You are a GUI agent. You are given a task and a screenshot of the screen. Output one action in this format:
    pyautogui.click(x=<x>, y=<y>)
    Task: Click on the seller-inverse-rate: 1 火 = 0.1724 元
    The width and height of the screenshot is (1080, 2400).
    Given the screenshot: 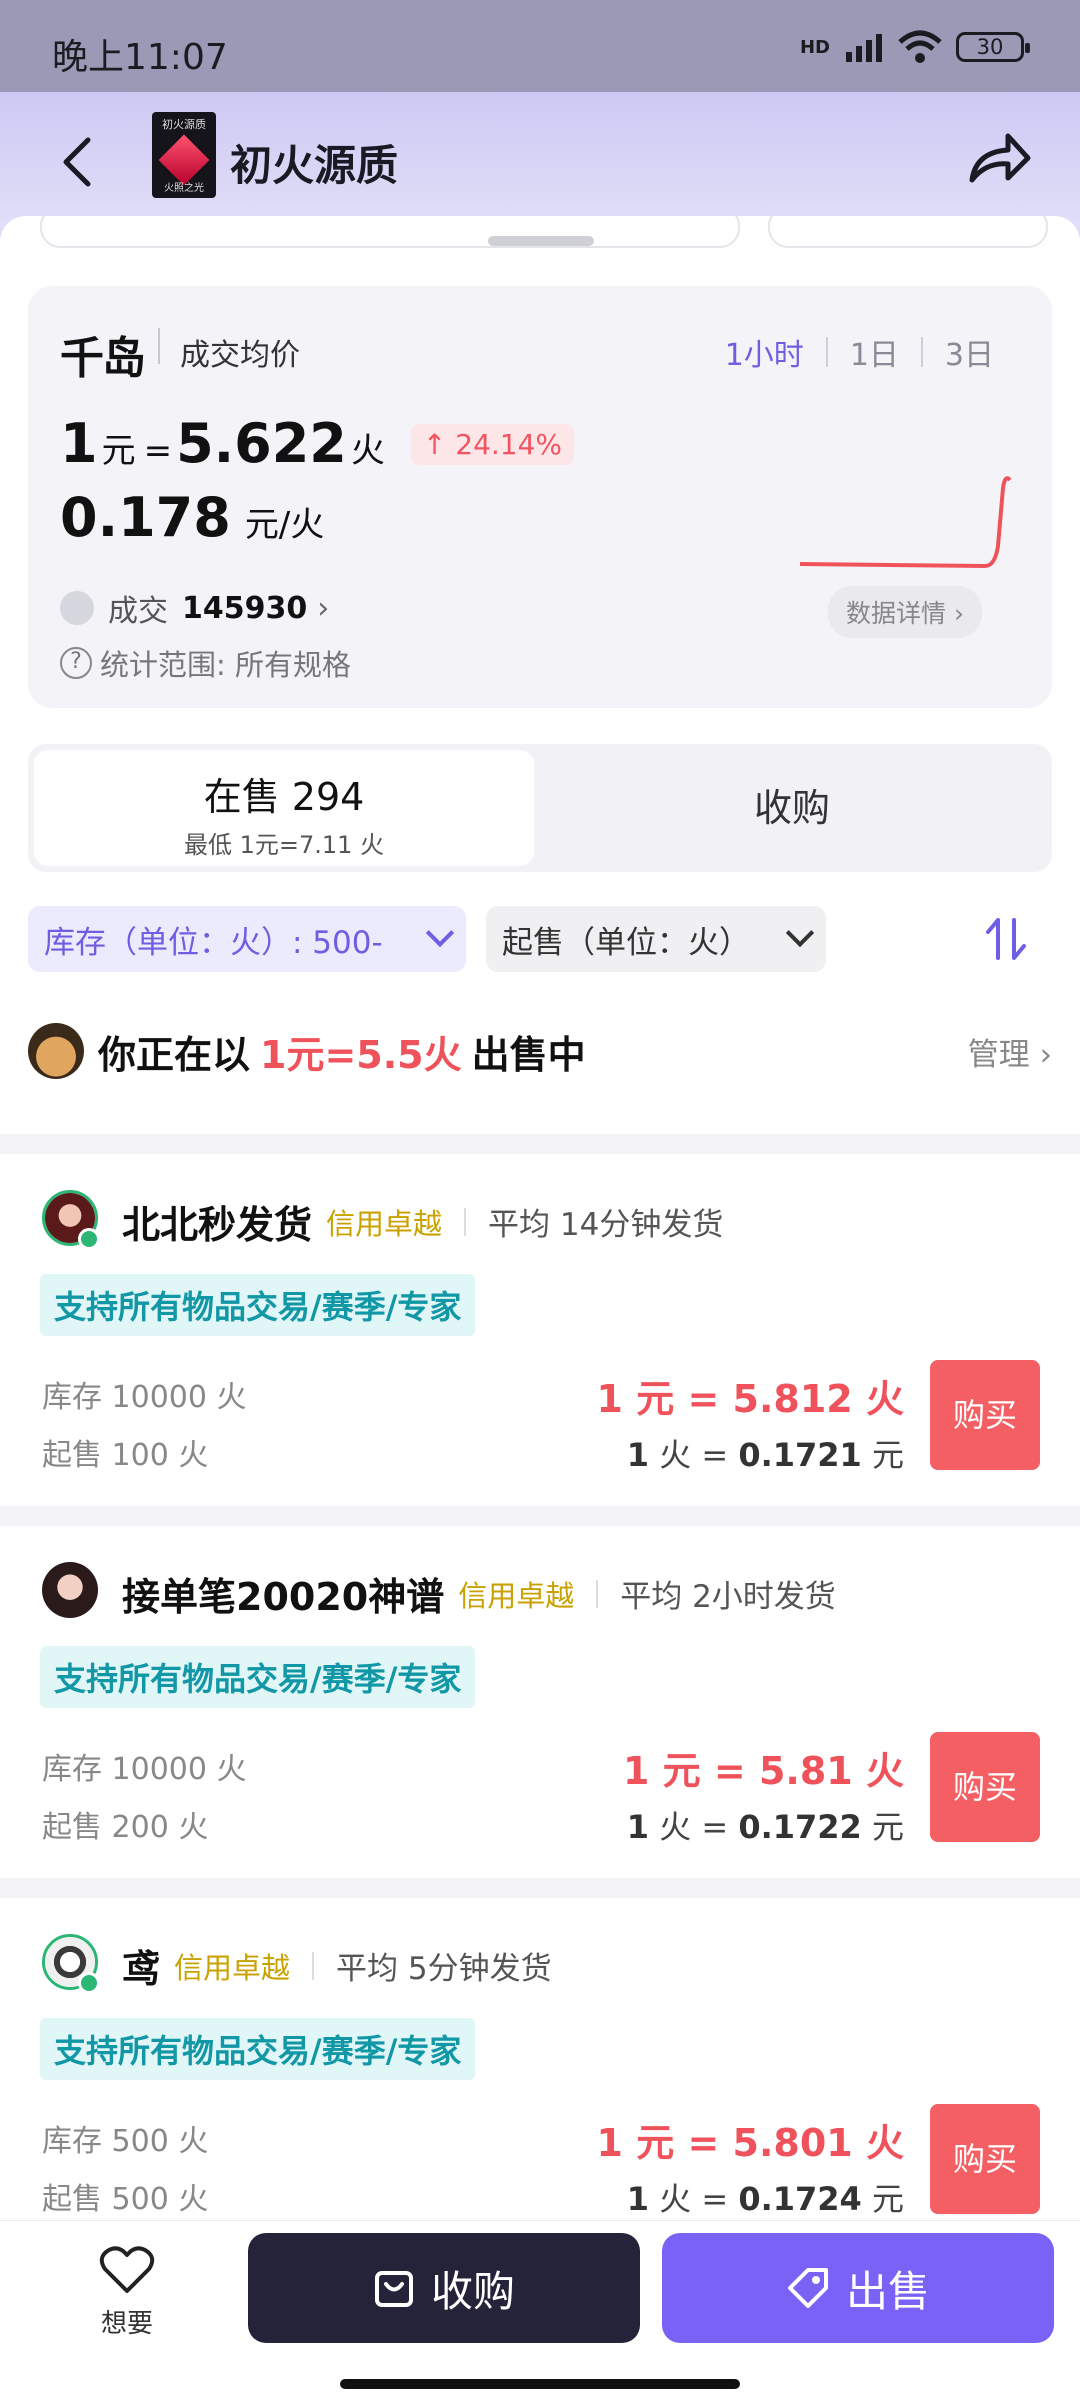 What is the action you would take?
    pyautogui.click(x=765, y=2199)
    